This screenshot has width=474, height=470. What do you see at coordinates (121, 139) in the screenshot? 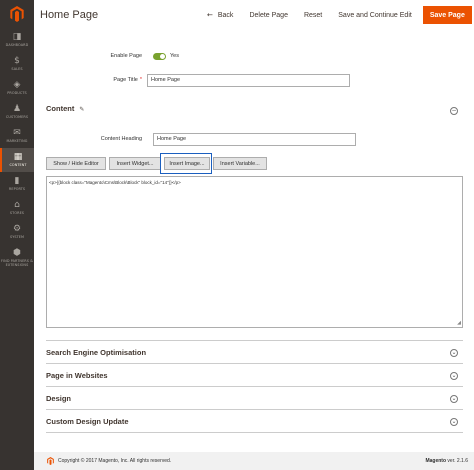
I see `content-heading-label: Content Heading` at bounding box center [121, 139].